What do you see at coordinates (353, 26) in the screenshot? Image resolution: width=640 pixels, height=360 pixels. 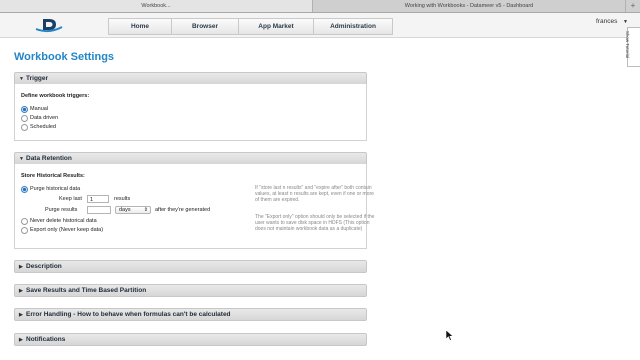 I see `nav-administration: Administration` at bounding box center [353, 26].